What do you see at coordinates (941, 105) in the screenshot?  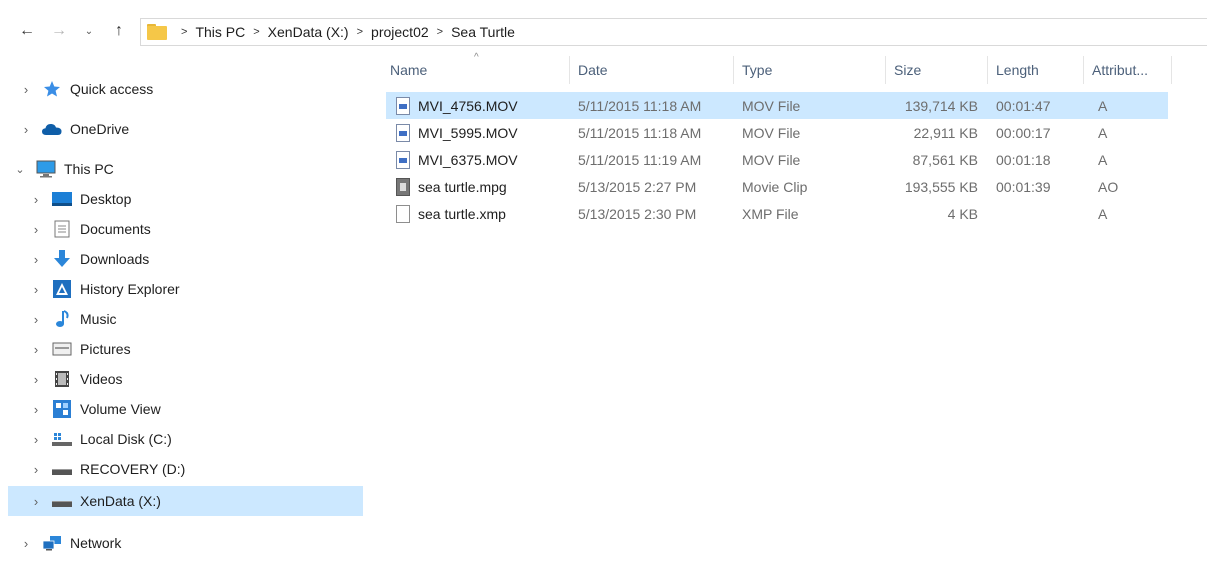 I see `file-size: 139,714 KB` at bounding box center [941, 105].